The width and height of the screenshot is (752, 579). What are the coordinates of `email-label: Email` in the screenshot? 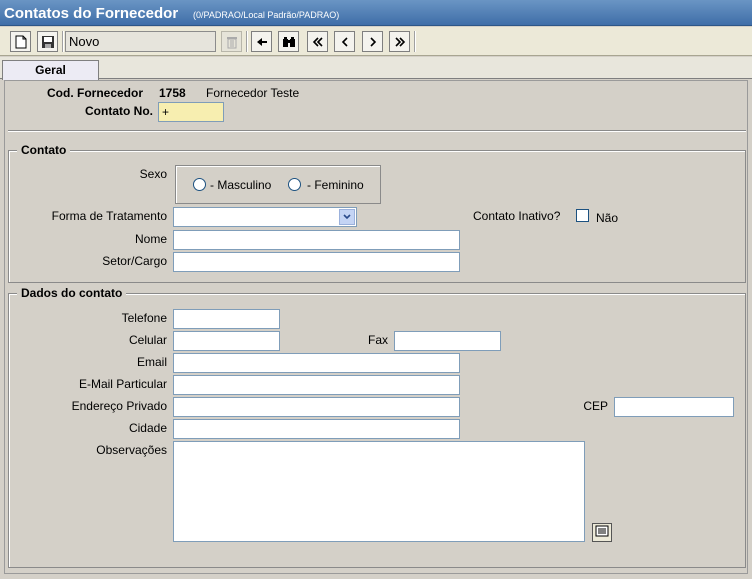 It's located at (151, 362).